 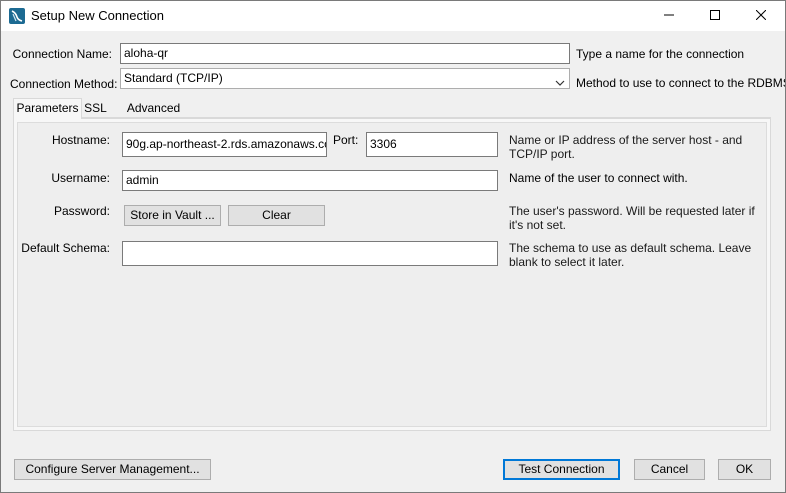 I want to click on window-title: Setup New Connection, so click(x=97, y=15).